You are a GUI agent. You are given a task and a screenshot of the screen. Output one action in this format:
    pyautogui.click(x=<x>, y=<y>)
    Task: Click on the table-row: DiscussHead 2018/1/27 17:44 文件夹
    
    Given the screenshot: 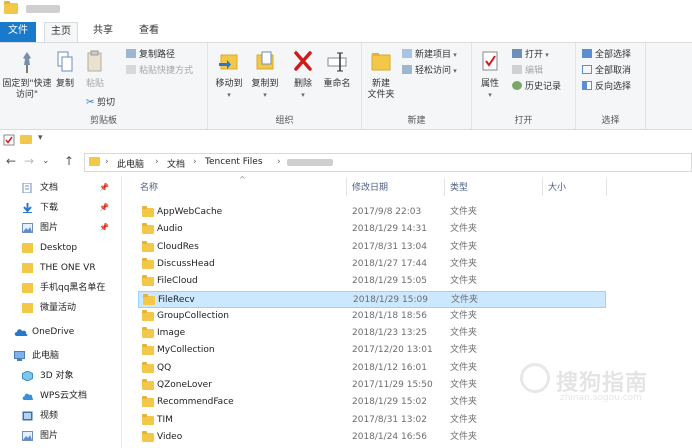 What is the action you would take?
    pyautogui.click(x=372, y=264)
    